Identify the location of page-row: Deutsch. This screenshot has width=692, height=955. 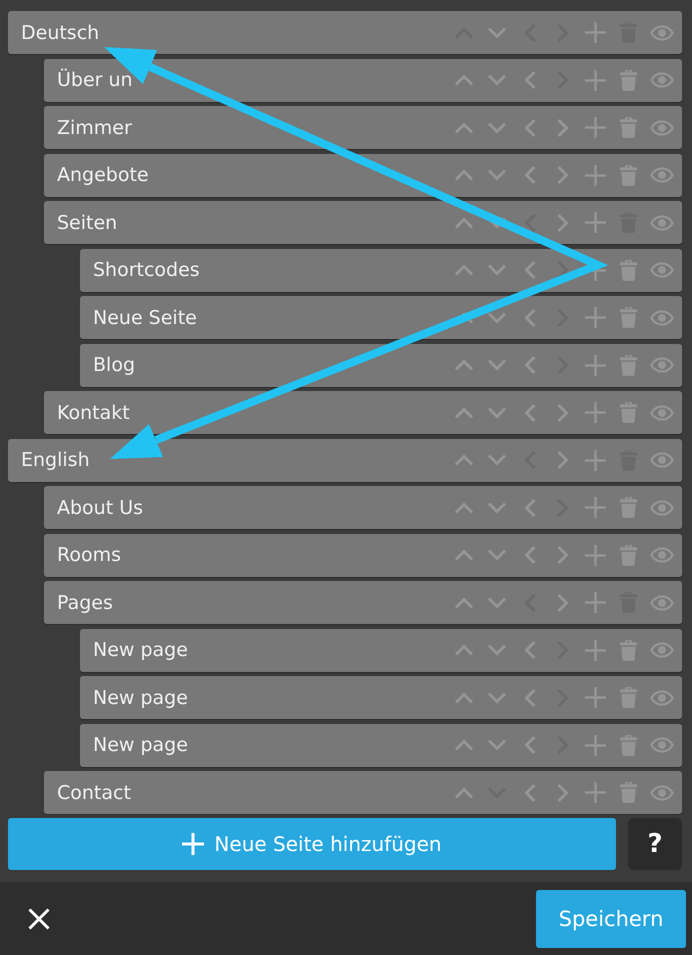
(345, 32).